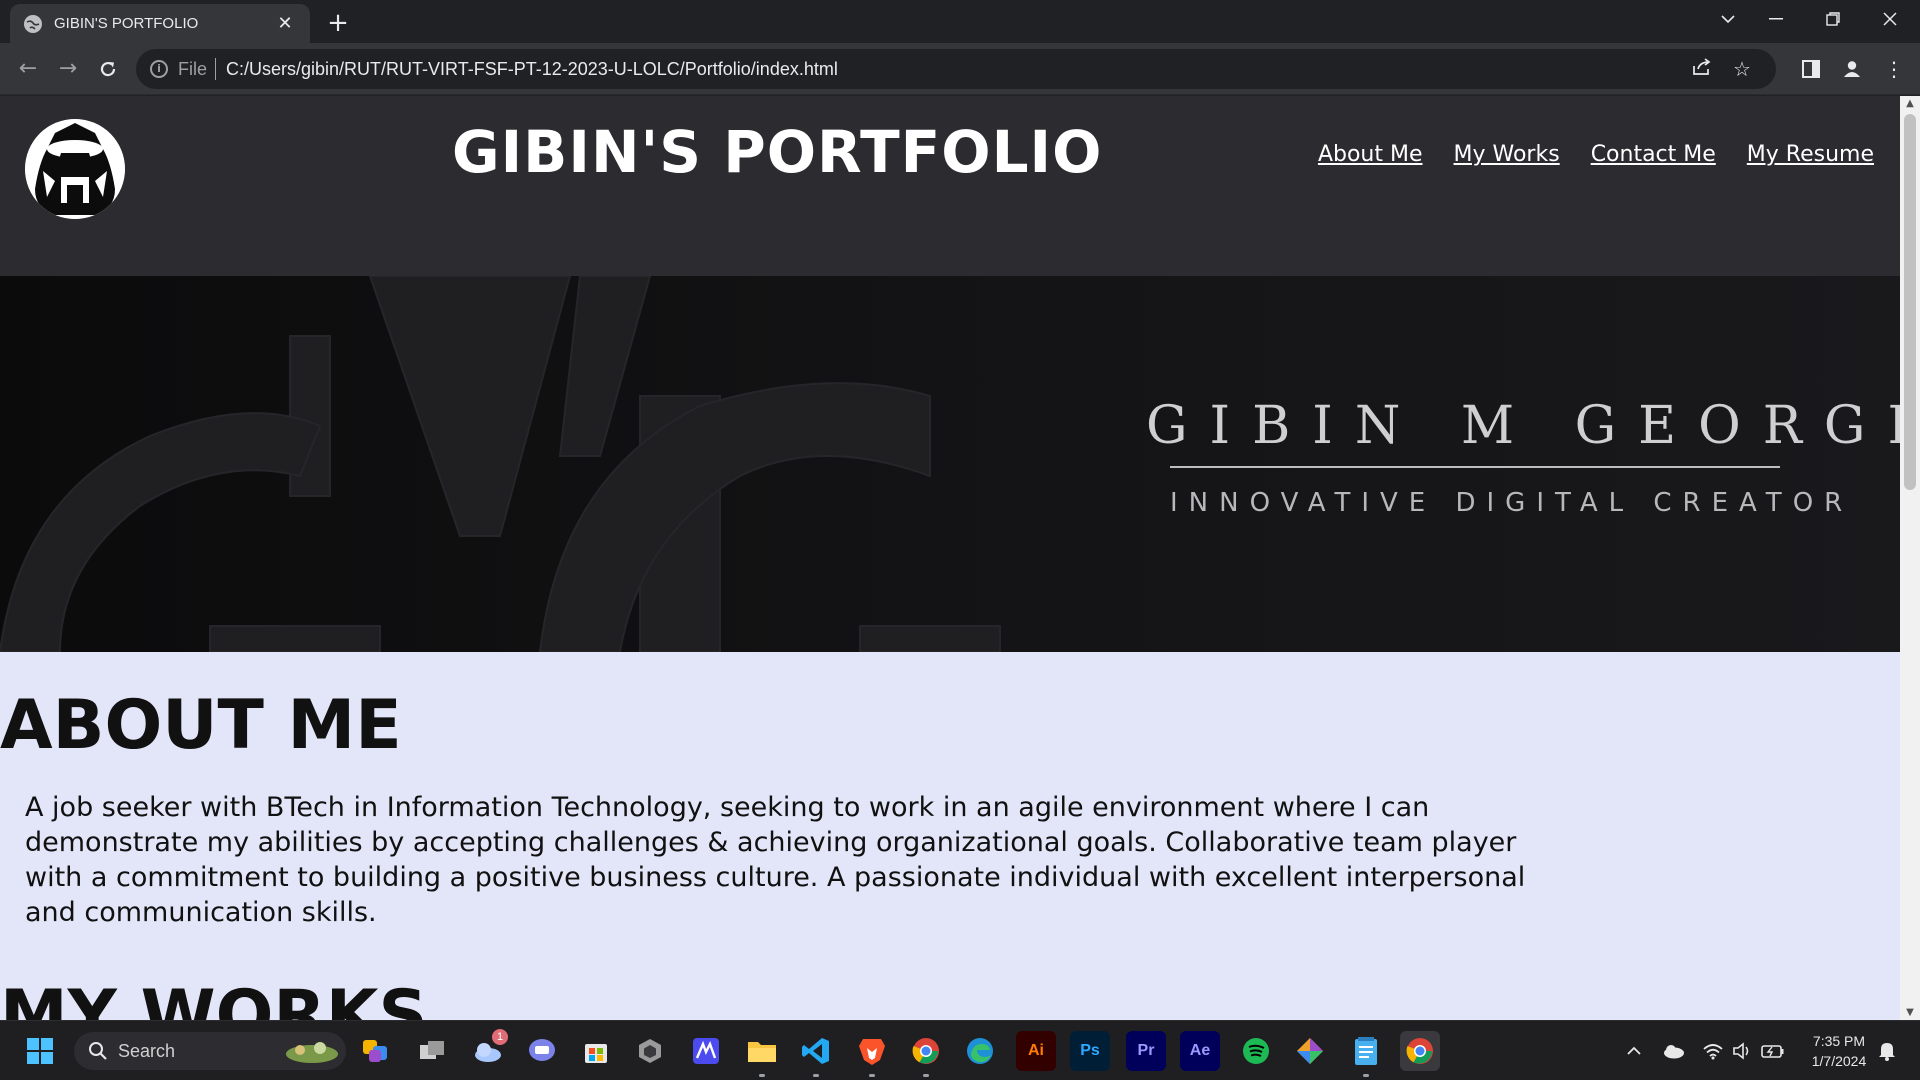 This screenshot has width=1920, height=1080. Describe the element at coordinates (1742, 1050) in the screenshot. I see `volume-icon` at that location.